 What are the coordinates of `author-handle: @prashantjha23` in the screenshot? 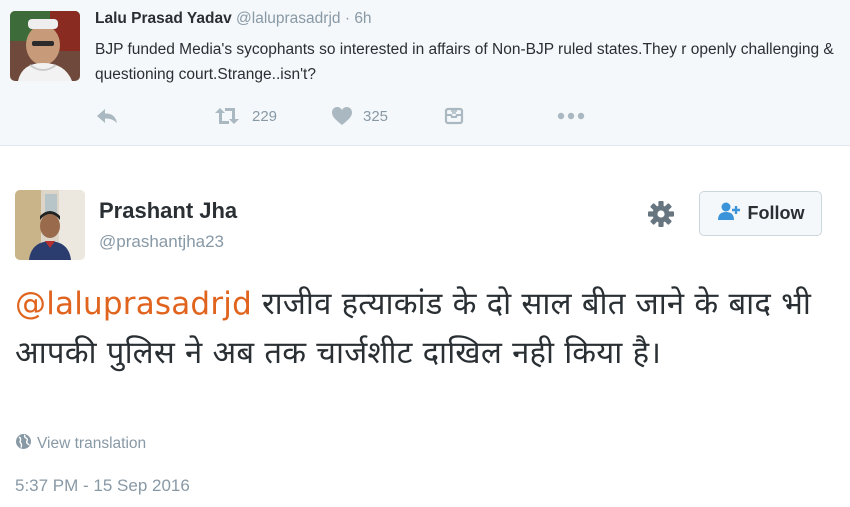 It's located at (161, 242).